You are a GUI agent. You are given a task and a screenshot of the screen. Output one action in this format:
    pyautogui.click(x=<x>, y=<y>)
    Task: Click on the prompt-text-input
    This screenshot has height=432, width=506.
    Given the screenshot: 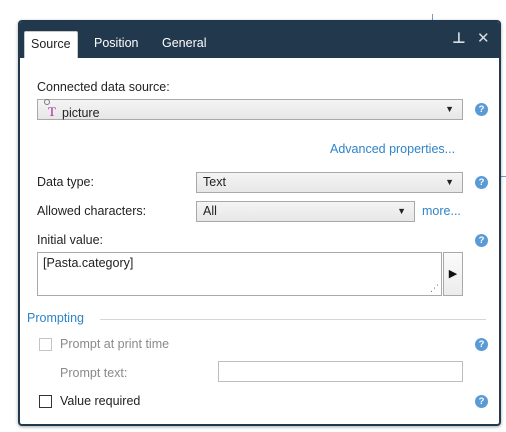 What is the action you would take?
    pyautogui.click(x=340, y=371)
    